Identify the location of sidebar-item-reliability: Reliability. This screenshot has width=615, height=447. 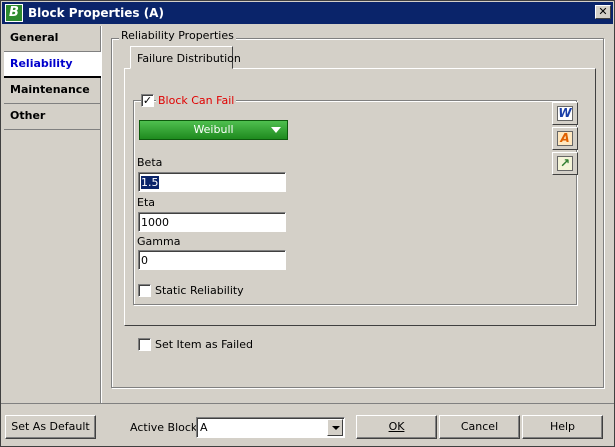
(52, 65).